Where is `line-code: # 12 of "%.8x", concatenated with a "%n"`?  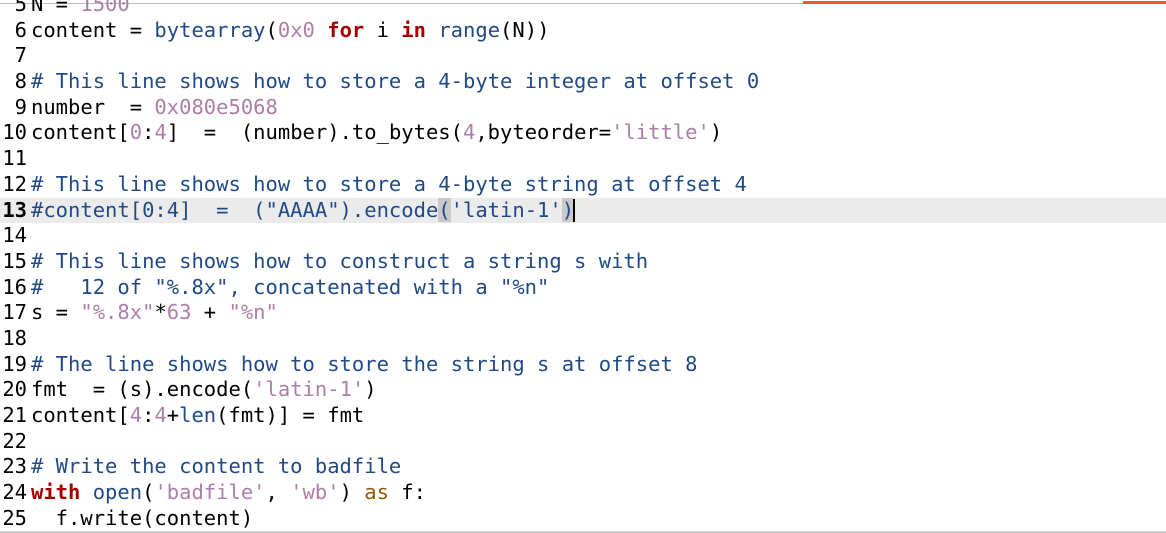 line-code: # 12 of "%.8x", concatenated with a "%n" is located at coordinates (288, 288).